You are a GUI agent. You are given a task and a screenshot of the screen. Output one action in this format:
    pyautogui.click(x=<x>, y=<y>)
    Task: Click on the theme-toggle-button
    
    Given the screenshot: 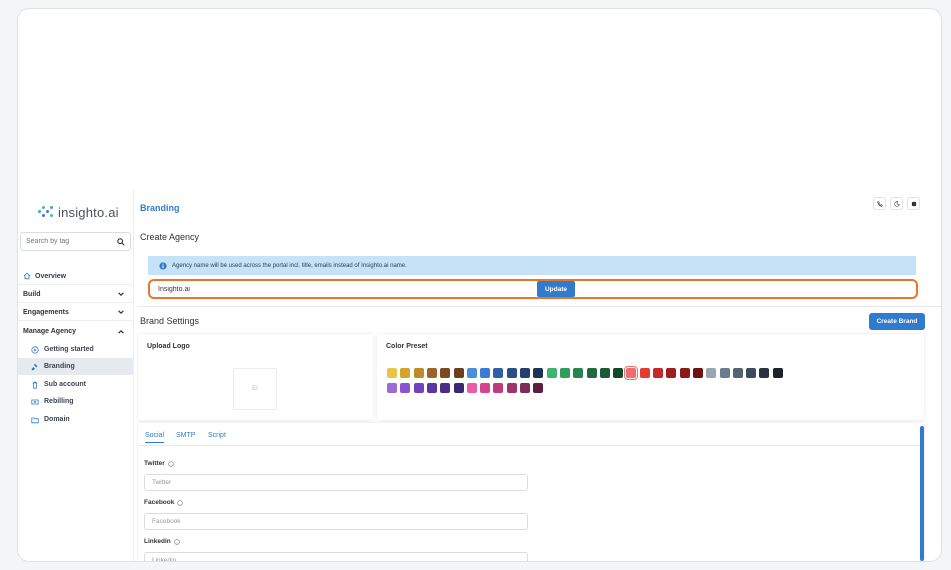 What is the action you would take?
    pyautogui.click(x=896, y=203)
    